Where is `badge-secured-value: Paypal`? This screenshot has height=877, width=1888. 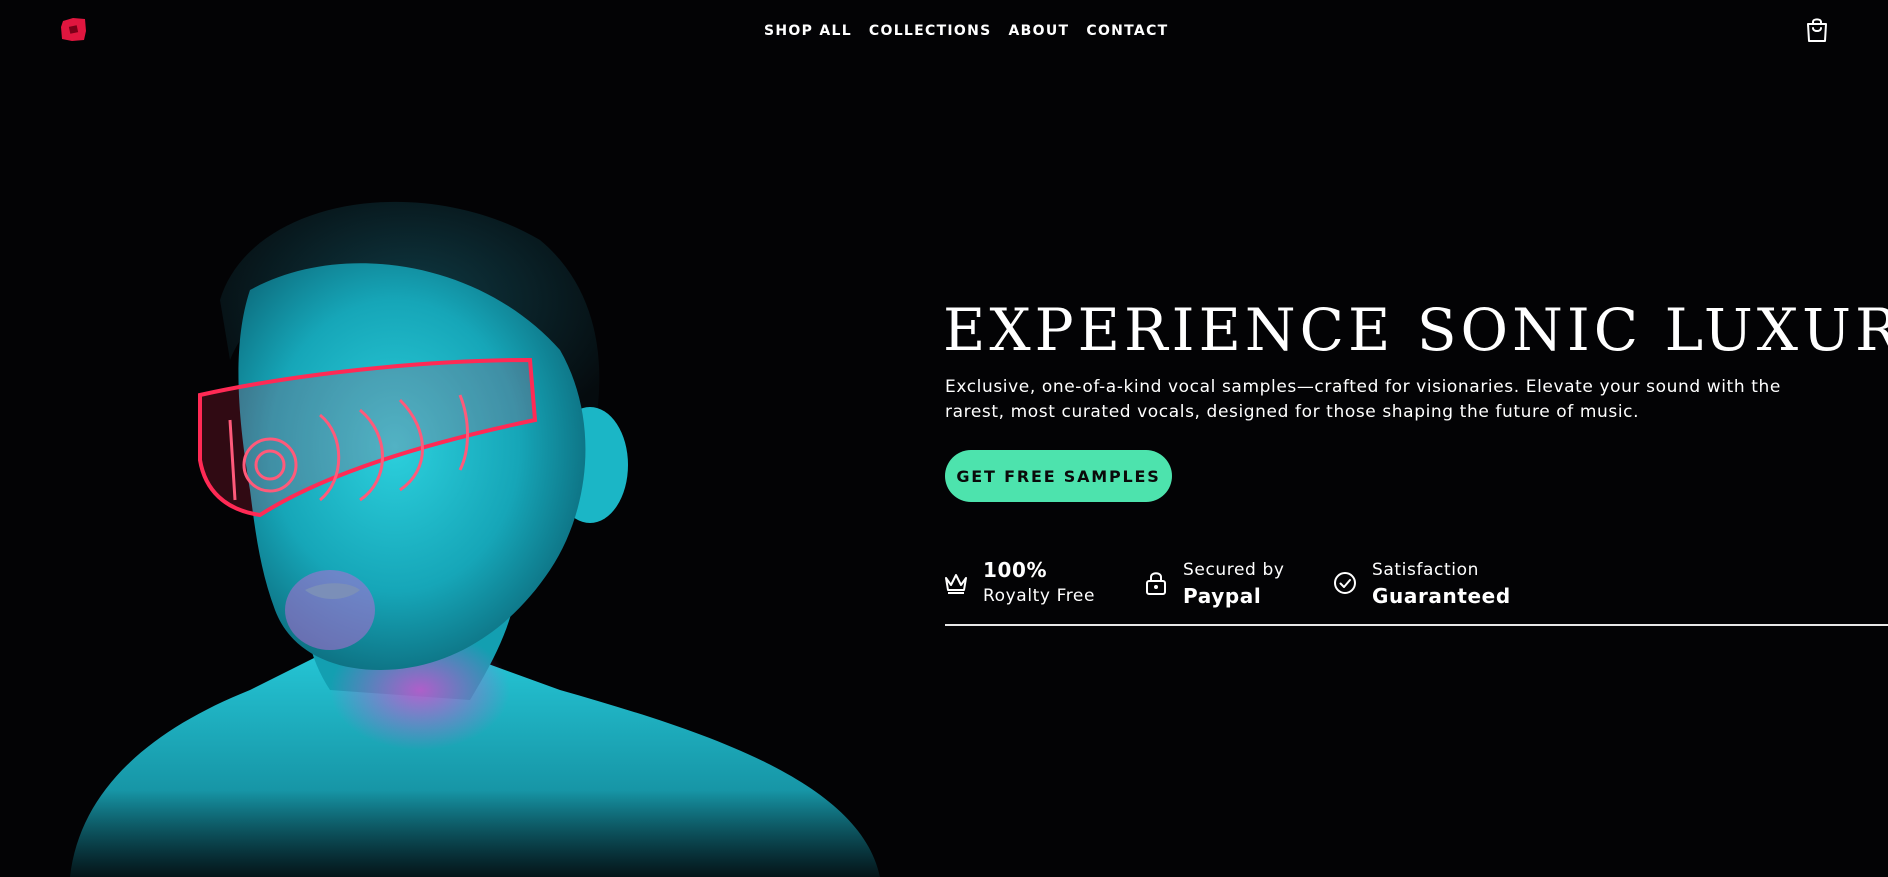 badge-secured-value: Paypal is located at coordinates (1222, 596).